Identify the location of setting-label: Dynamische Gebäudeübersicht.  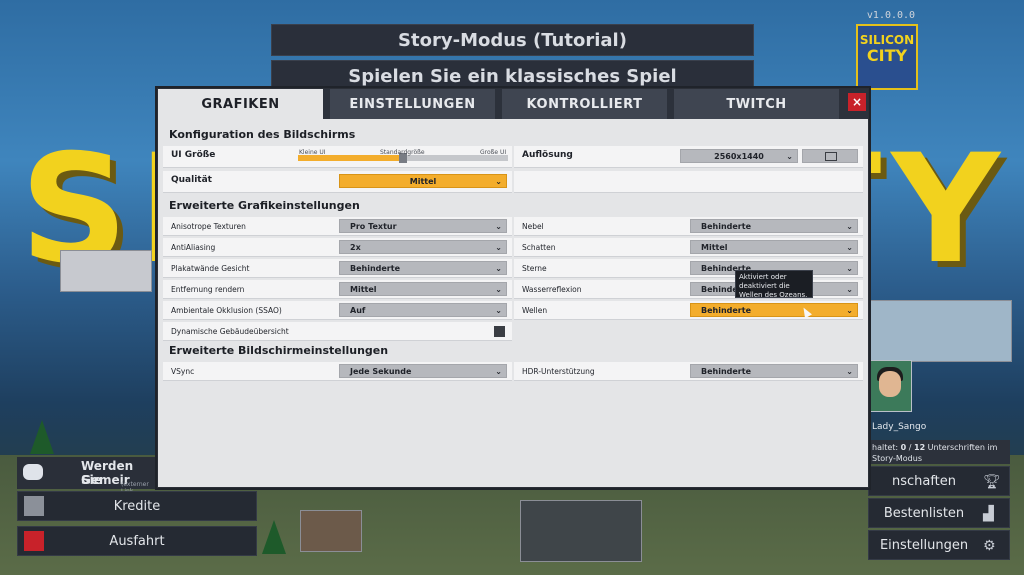
(230, 331).